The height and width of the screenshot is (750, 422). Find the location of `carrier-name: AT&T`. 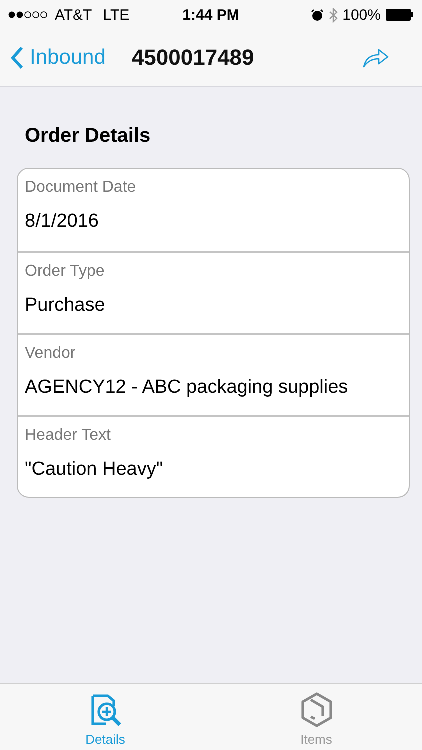

carrier-name: AT&T is located at coordinates (73, 15).